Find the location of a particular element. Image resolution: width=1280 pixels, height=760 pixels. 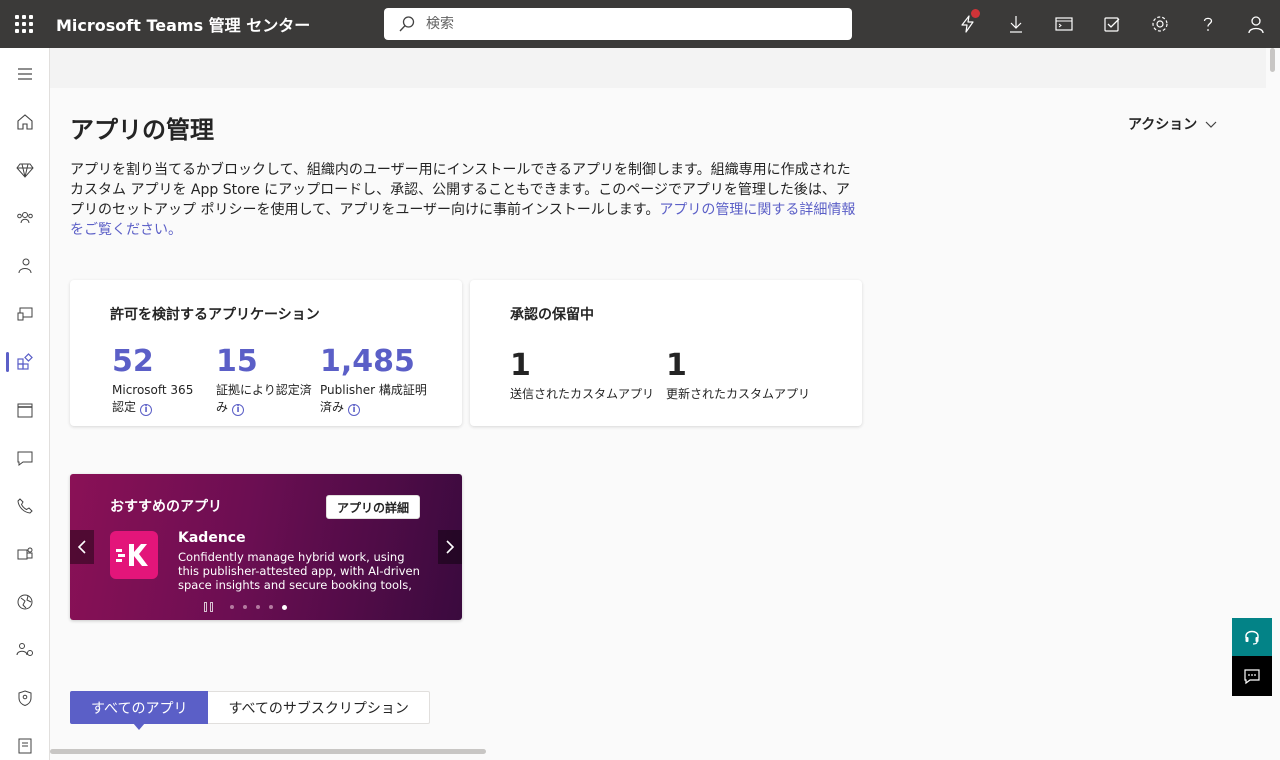

hamburger-icon is located at coordinates (25, 74).